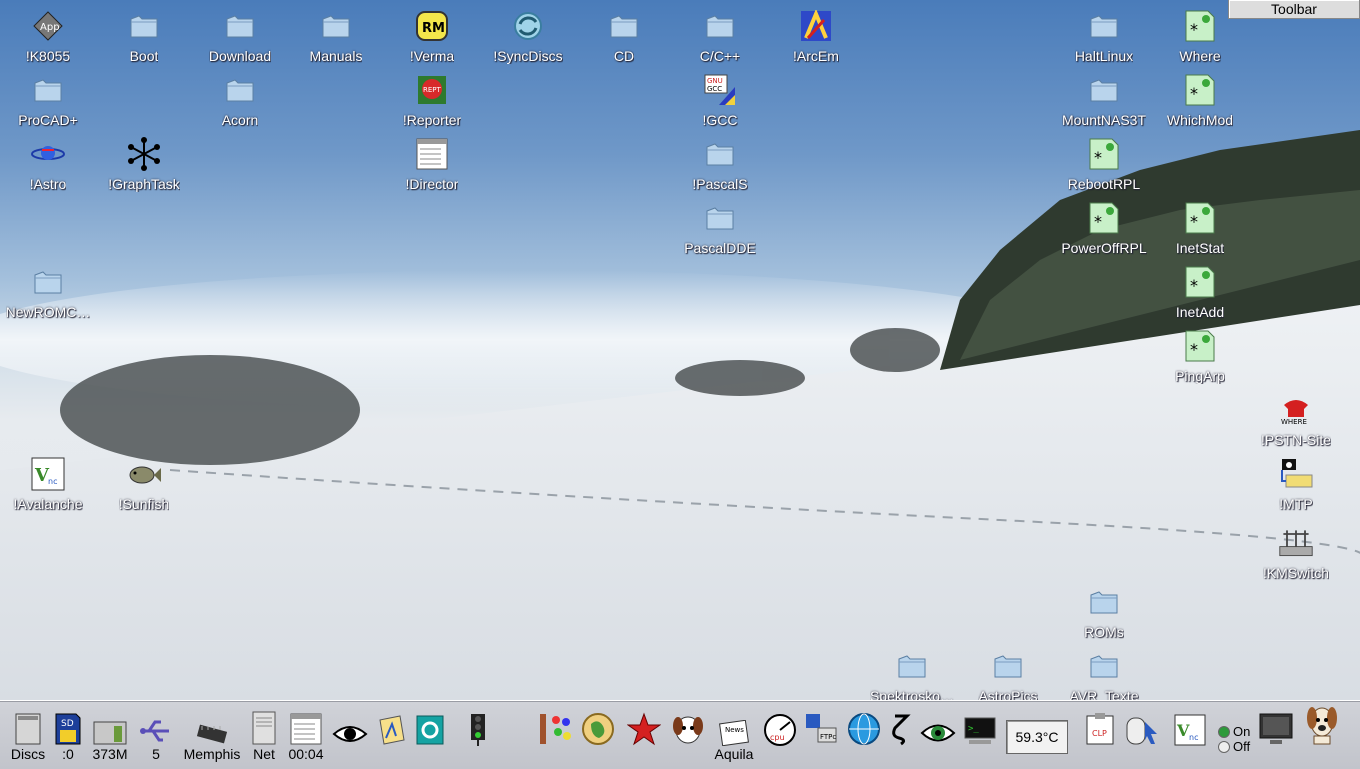 This screenshot has width=1360, height=769. I want to click on desktop-icon: * PowerOffRPL, so click(1104, 231).